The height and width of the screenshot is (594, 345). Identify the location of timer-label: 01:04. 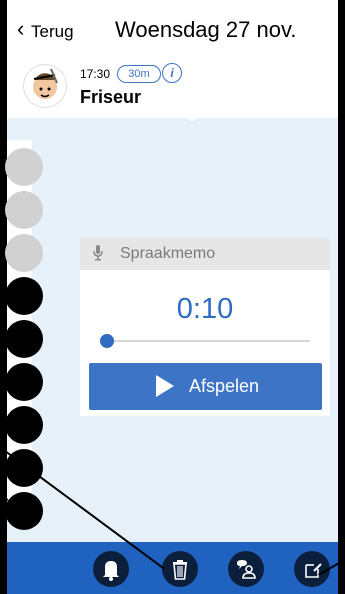
(18, 502).